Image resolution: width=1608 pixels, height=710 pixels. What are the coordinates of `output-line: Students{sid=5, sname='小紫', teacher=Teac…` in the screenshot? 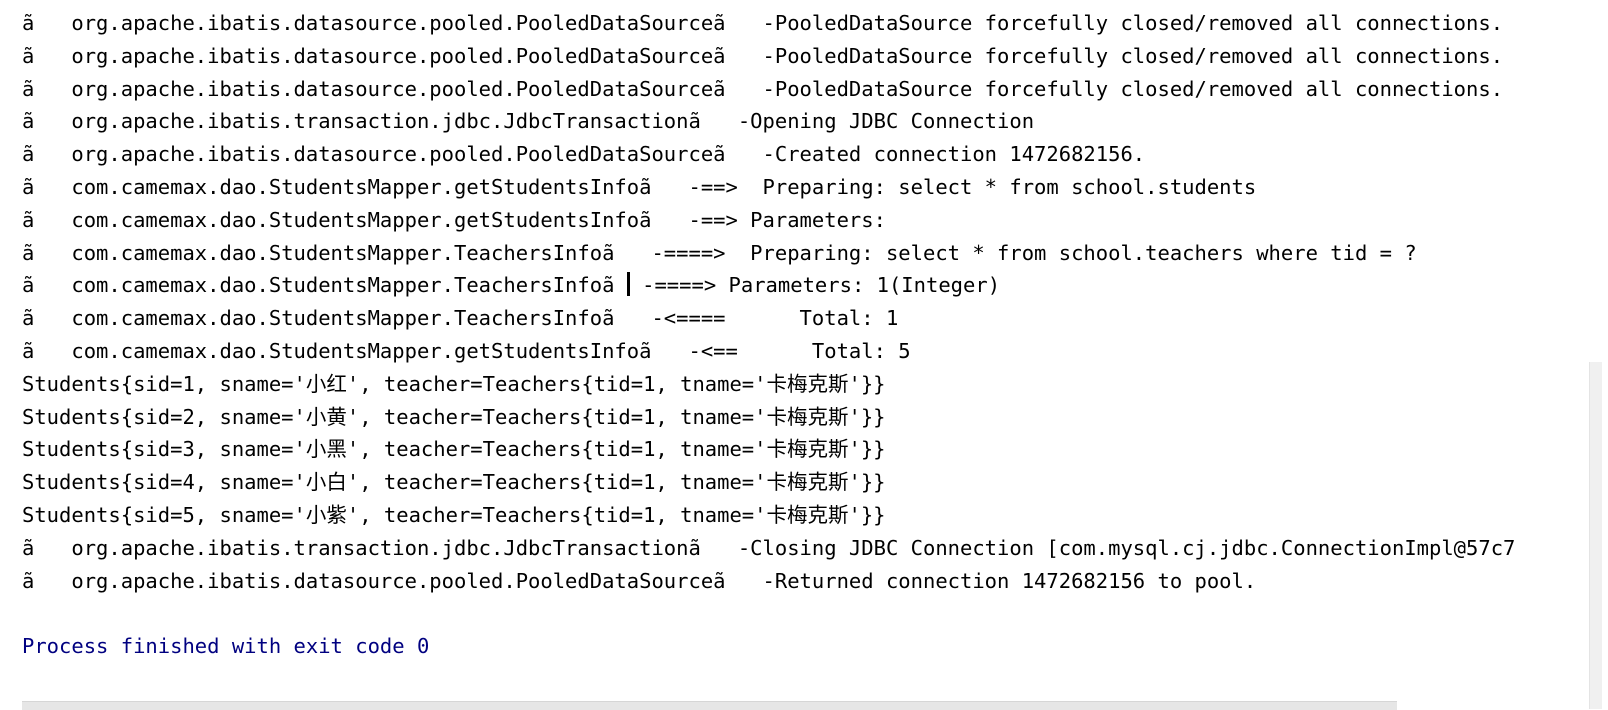 It's located at (454, 514).